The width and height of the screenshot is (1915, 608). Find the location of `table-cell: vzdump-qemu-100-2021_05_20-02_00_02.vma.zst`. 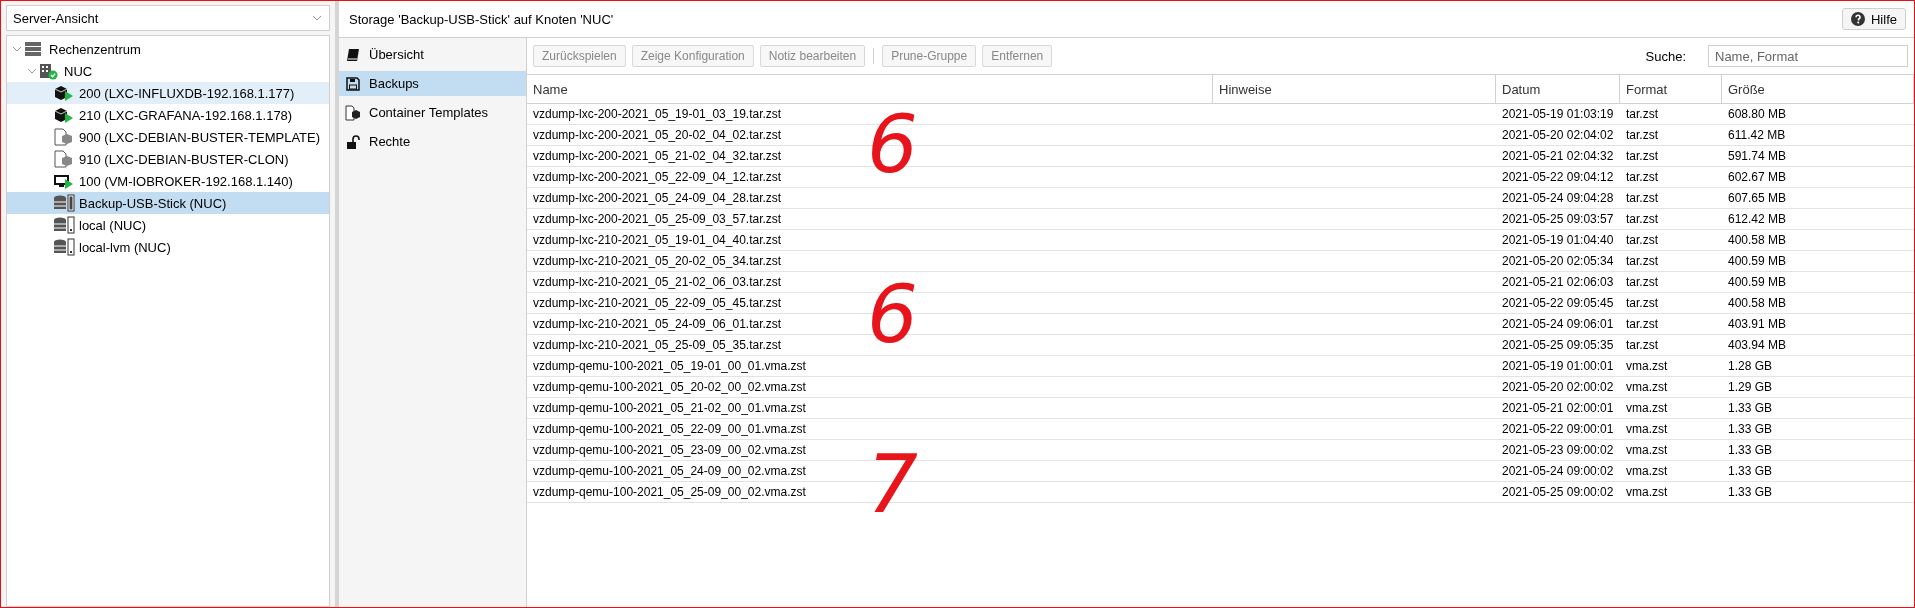

table-cell: vzdump-qemu-100-2021_05_20-02_00_02.vma.zst is located at coordinates (870, 387).